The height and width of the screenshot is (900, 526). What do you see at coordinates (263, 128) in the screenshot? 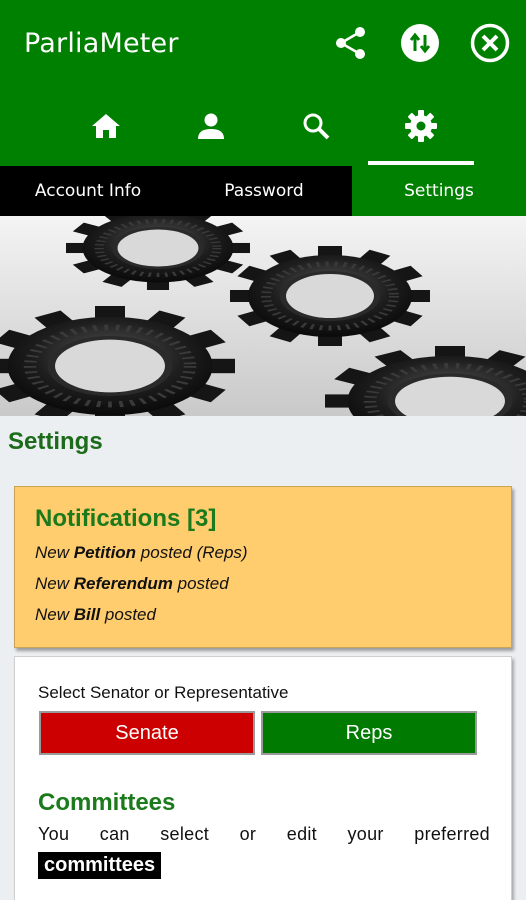
I see `nav-icons` at bounding box center [263, 128].